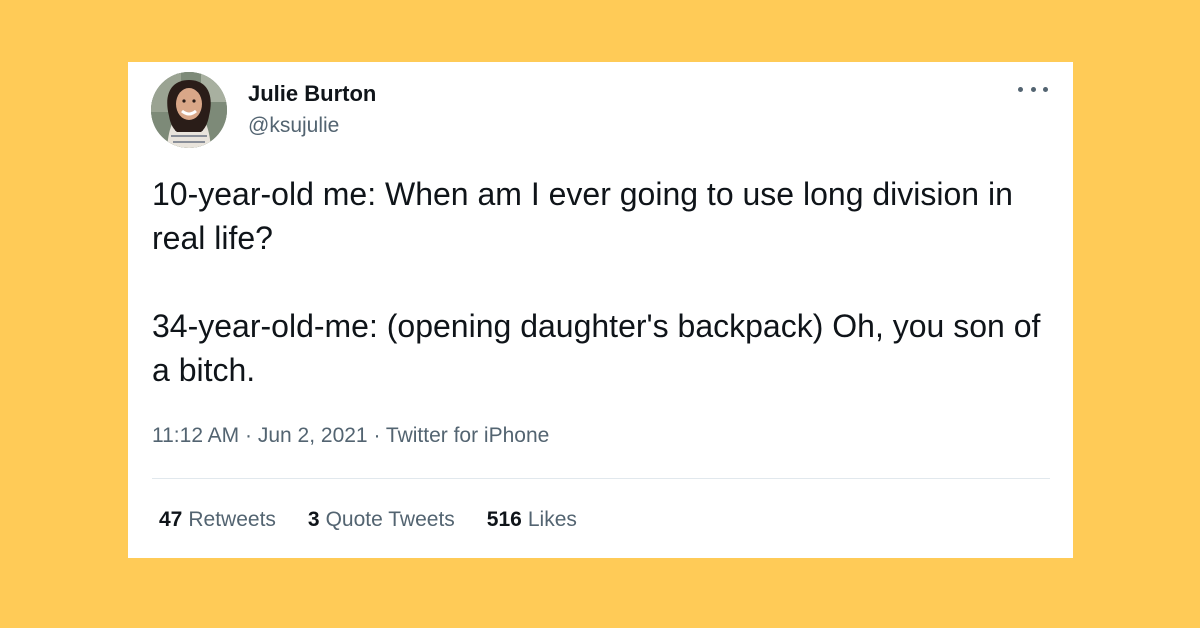 This screenshot has width=1200, height=628. I want to click on retweets-count: 47, so click(171, 519).